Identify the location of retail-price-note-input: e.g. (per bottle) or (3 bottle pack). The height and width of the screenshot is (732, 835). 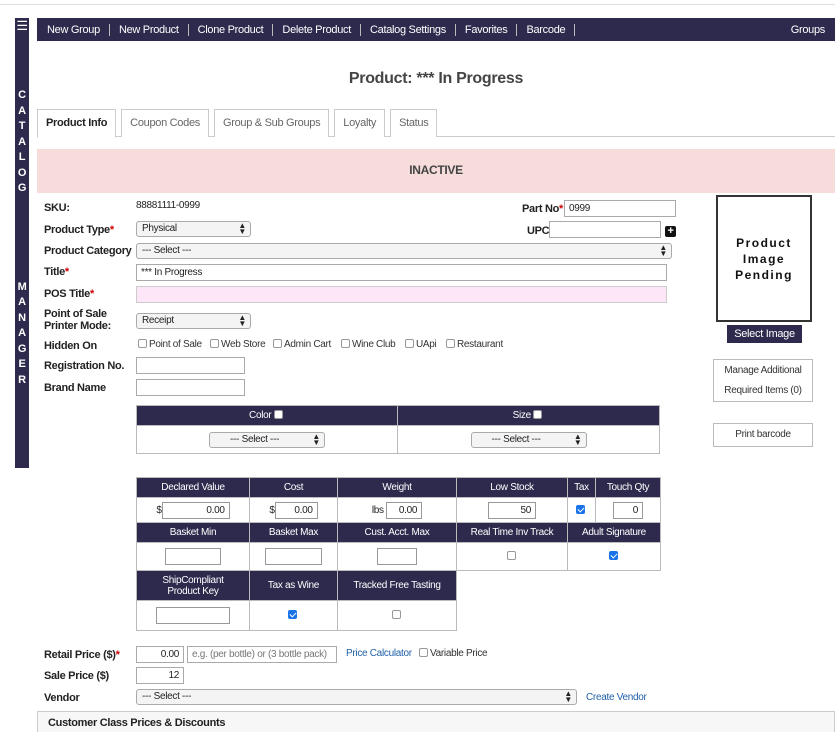
(262, 654).